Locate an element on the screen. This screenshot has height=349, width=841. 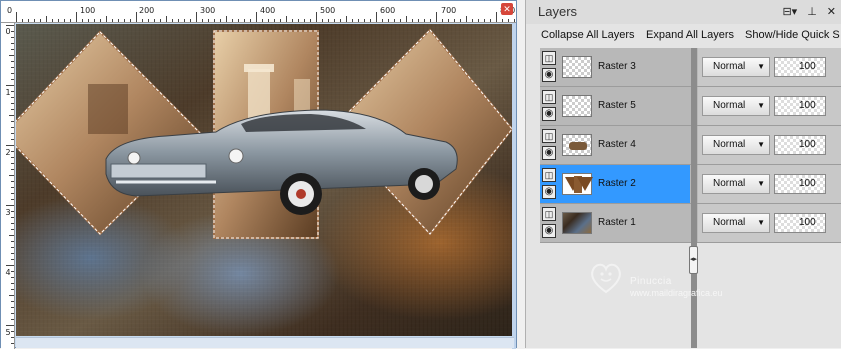
vertical-scrollbar is located at coordinates (514, 186).